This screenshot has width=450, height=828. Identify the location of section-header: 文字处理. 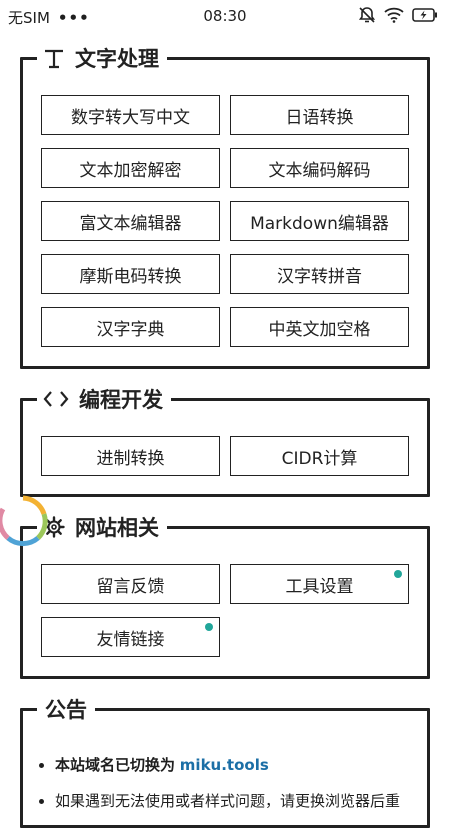
(102, 58).